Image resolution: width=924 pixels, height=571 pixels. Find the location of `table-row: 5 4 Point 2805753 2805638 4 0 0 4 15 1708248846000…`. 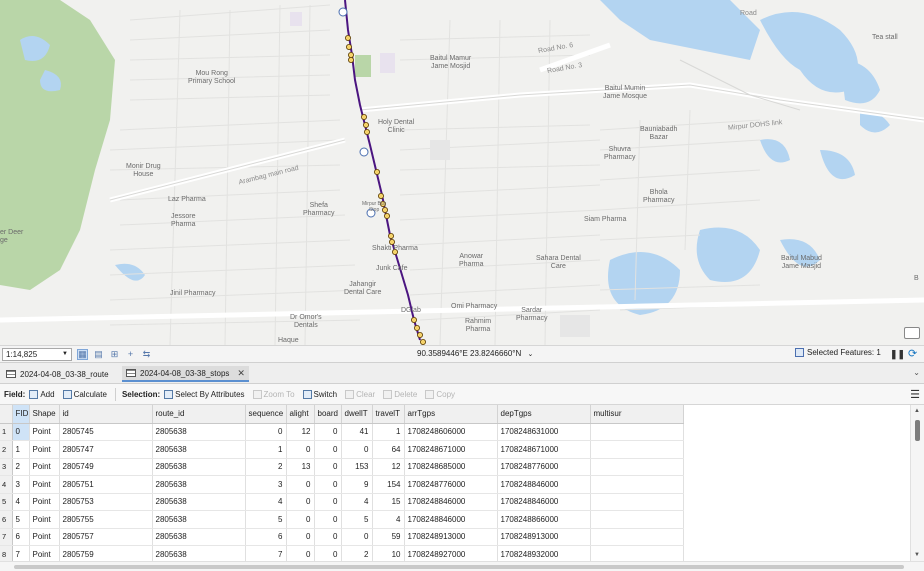

table-row: 5 4 Point 2805753 2805638 4 0 0 4 15 1708248846000… is located at coordinates (342, 502).